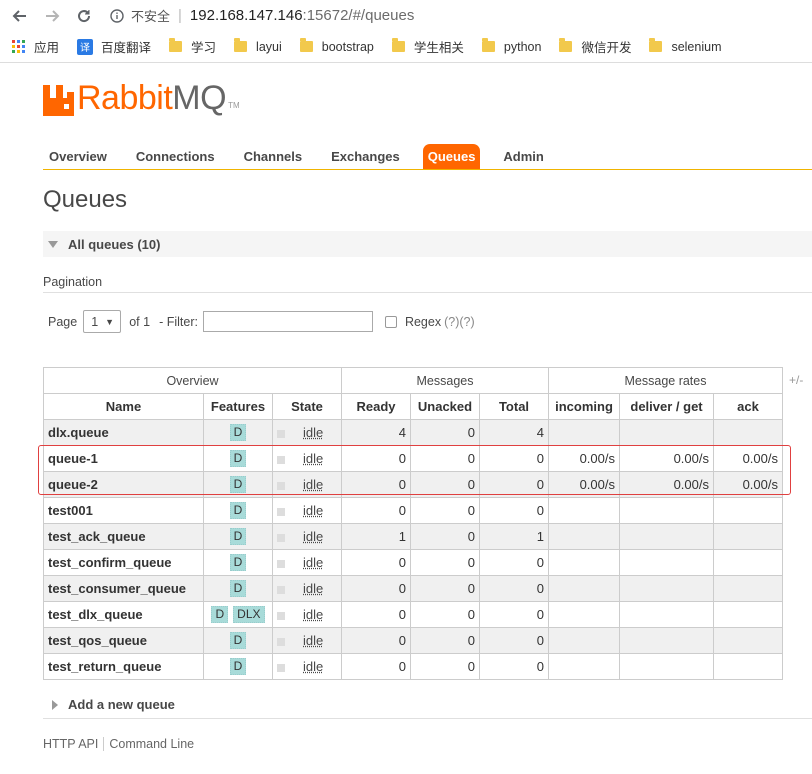 The height and width of the screenshot is (774, 812). I want to click on filter-label: - Filter:, so click(178, 321).